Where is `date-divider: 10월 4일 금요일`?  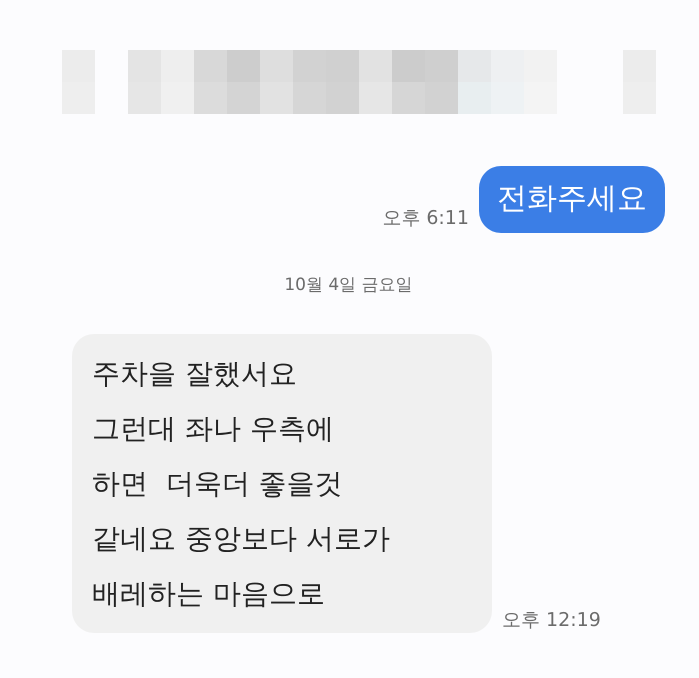 date-divider: 10월 4일 금요일 is located at coordinates (348, 285).